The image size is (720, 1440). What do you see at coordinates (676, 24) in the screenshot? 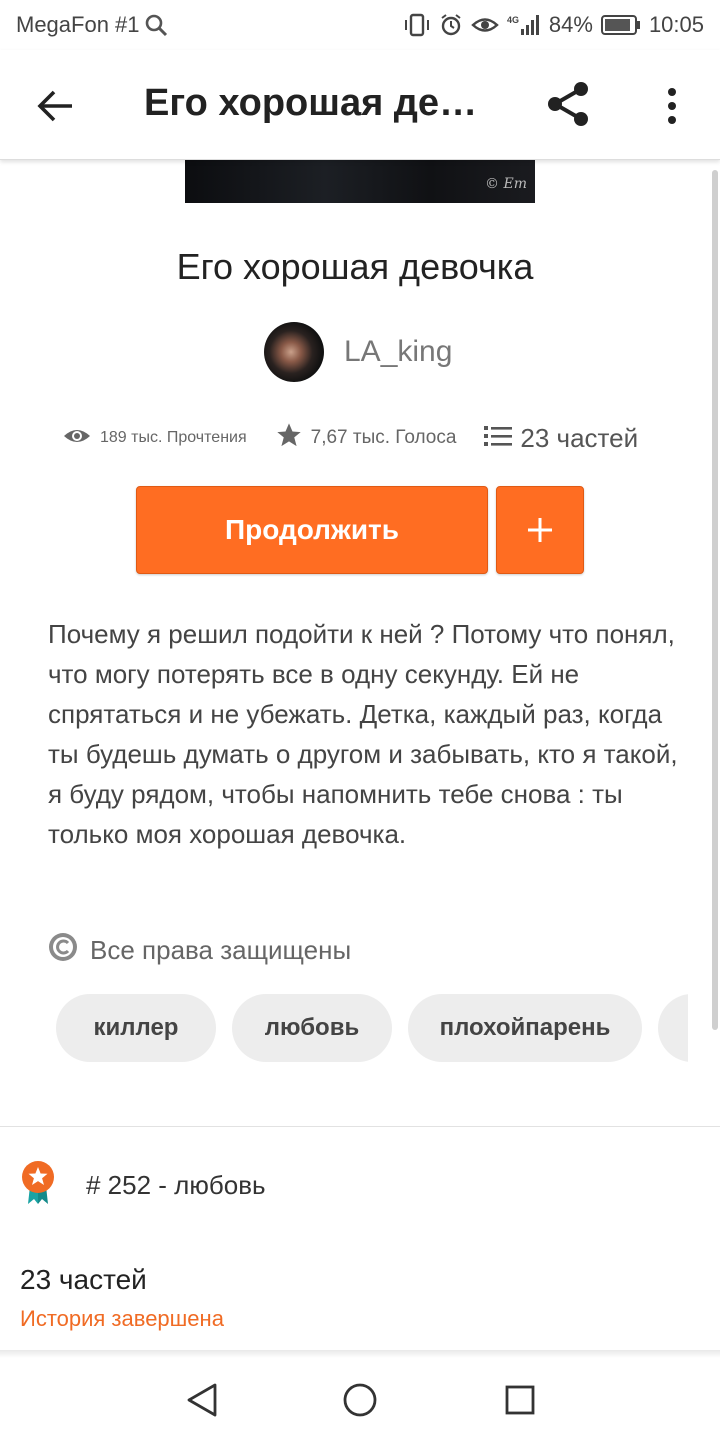
I see `clock: 10:05` at bounding box center [676, 24].